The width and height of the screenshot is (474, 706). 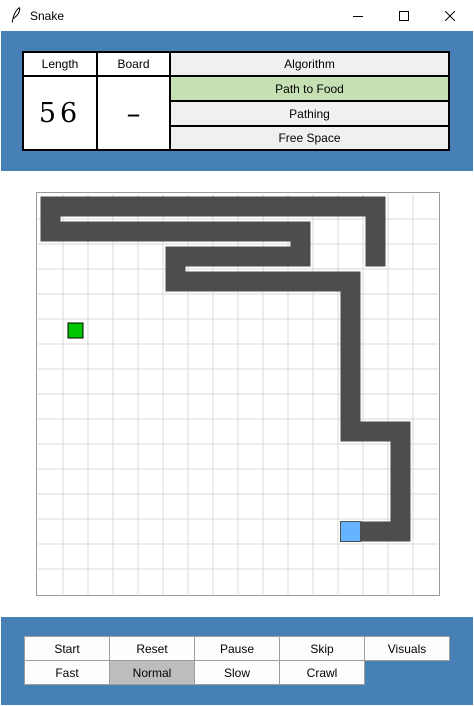 I want to click on minimize-button, so click(x=358, y=15).